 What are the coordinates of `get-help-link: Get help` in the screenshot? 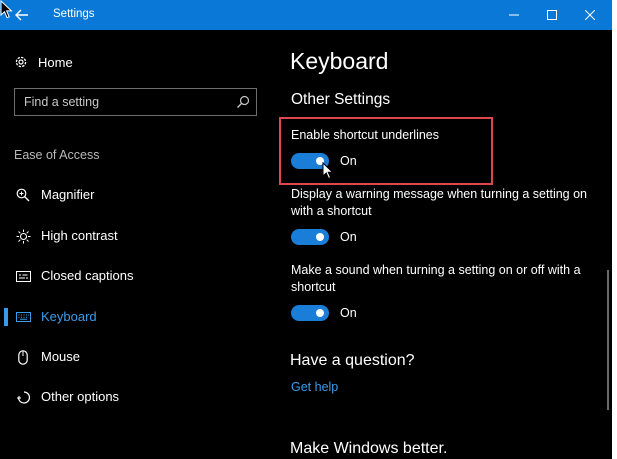 It's located at (314, 387).